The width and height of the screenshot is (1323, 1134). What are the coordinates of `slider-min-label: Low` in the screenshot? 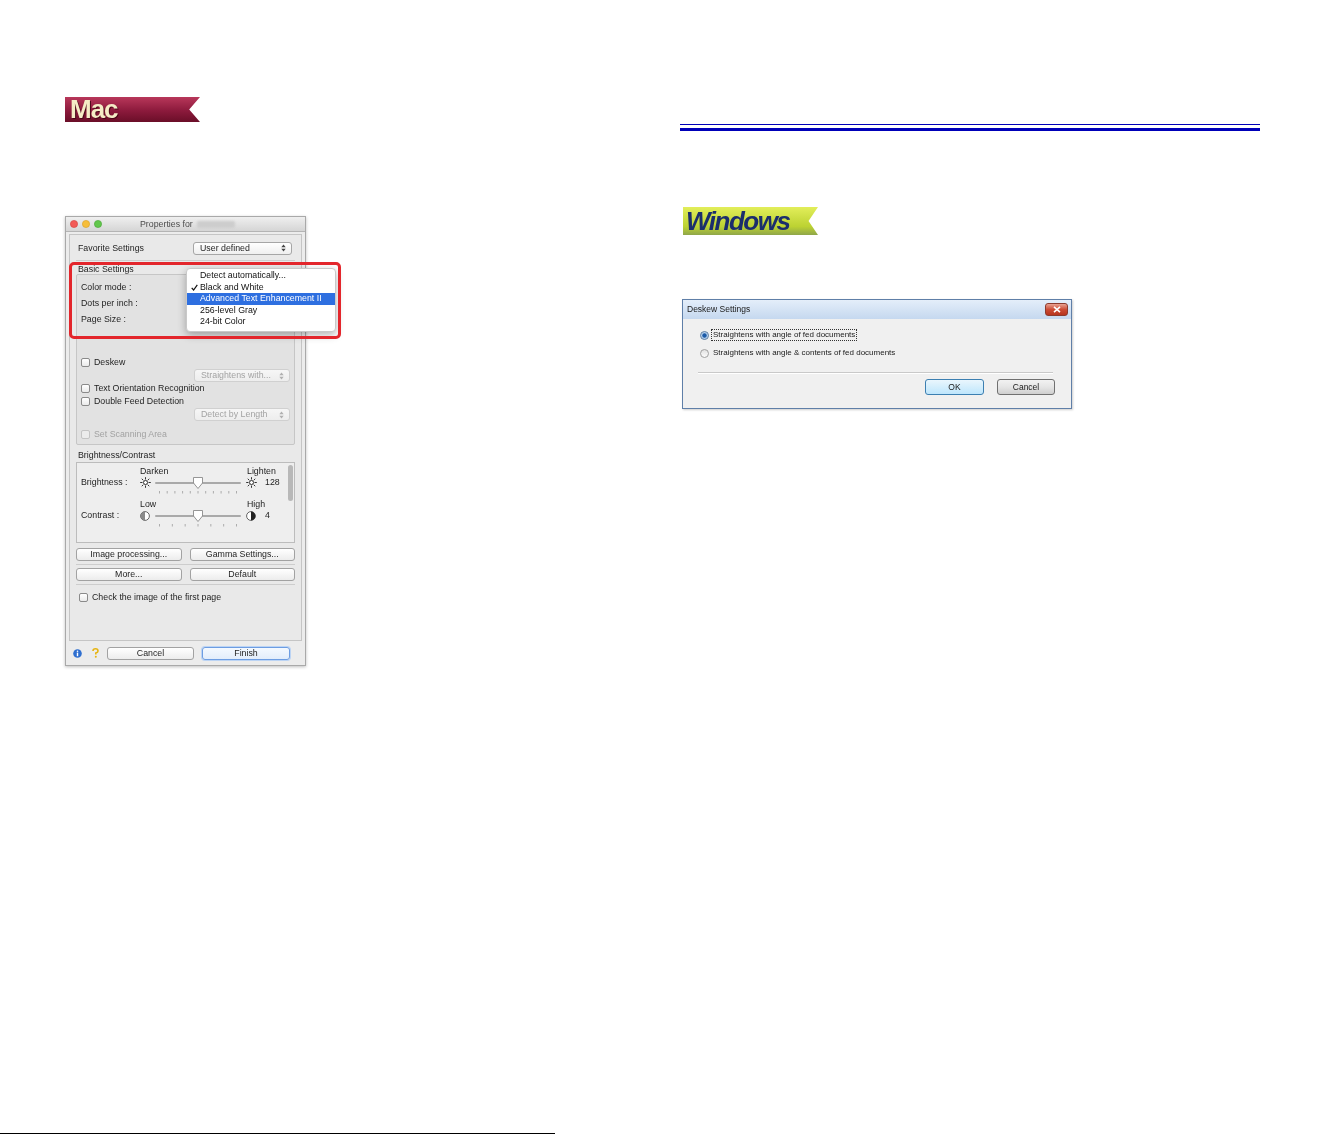 It's located at (148, 504).